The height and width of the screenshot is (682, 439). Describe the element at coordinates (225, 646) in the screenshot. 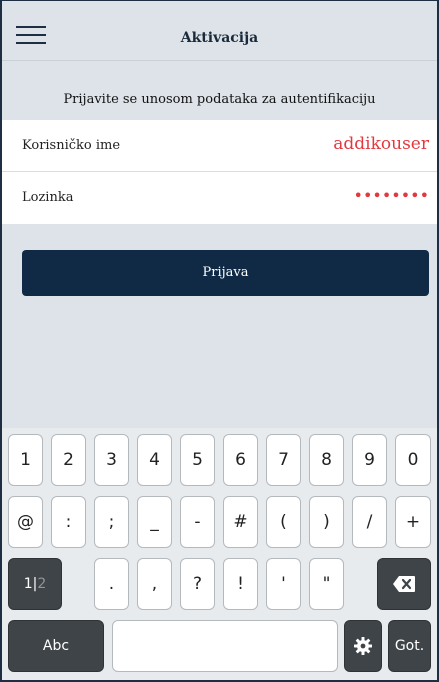

I see `space-key` at that location.